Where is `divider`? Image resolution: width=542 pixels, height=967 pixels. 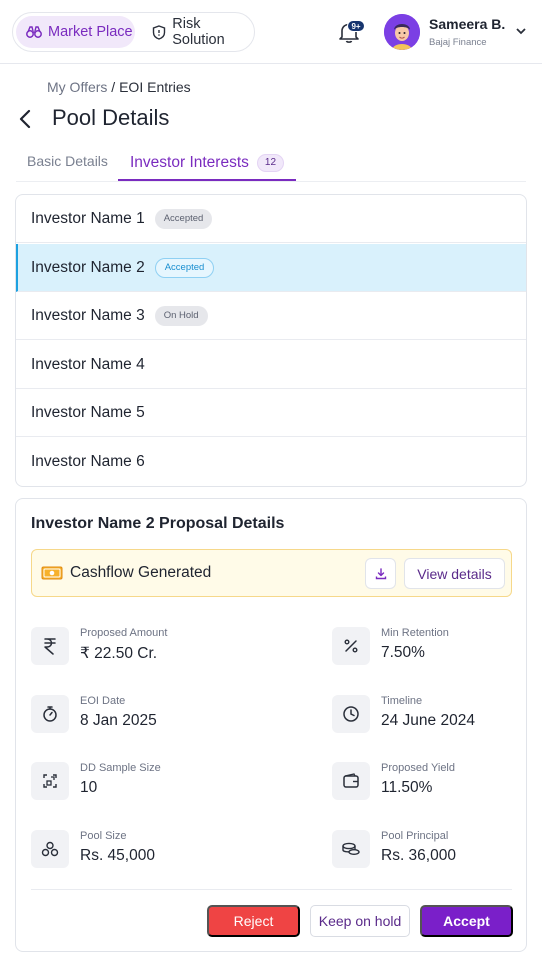 divider is located at coordinates (271, 889).